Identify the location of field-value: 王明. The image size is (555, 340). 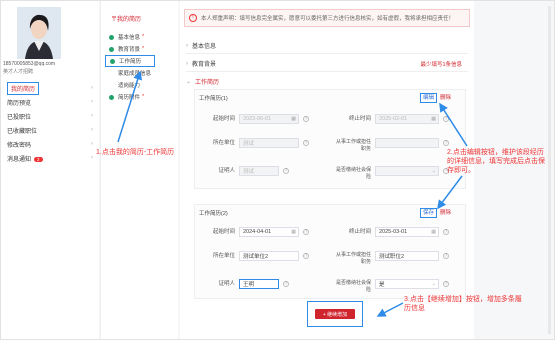
(249, 285).